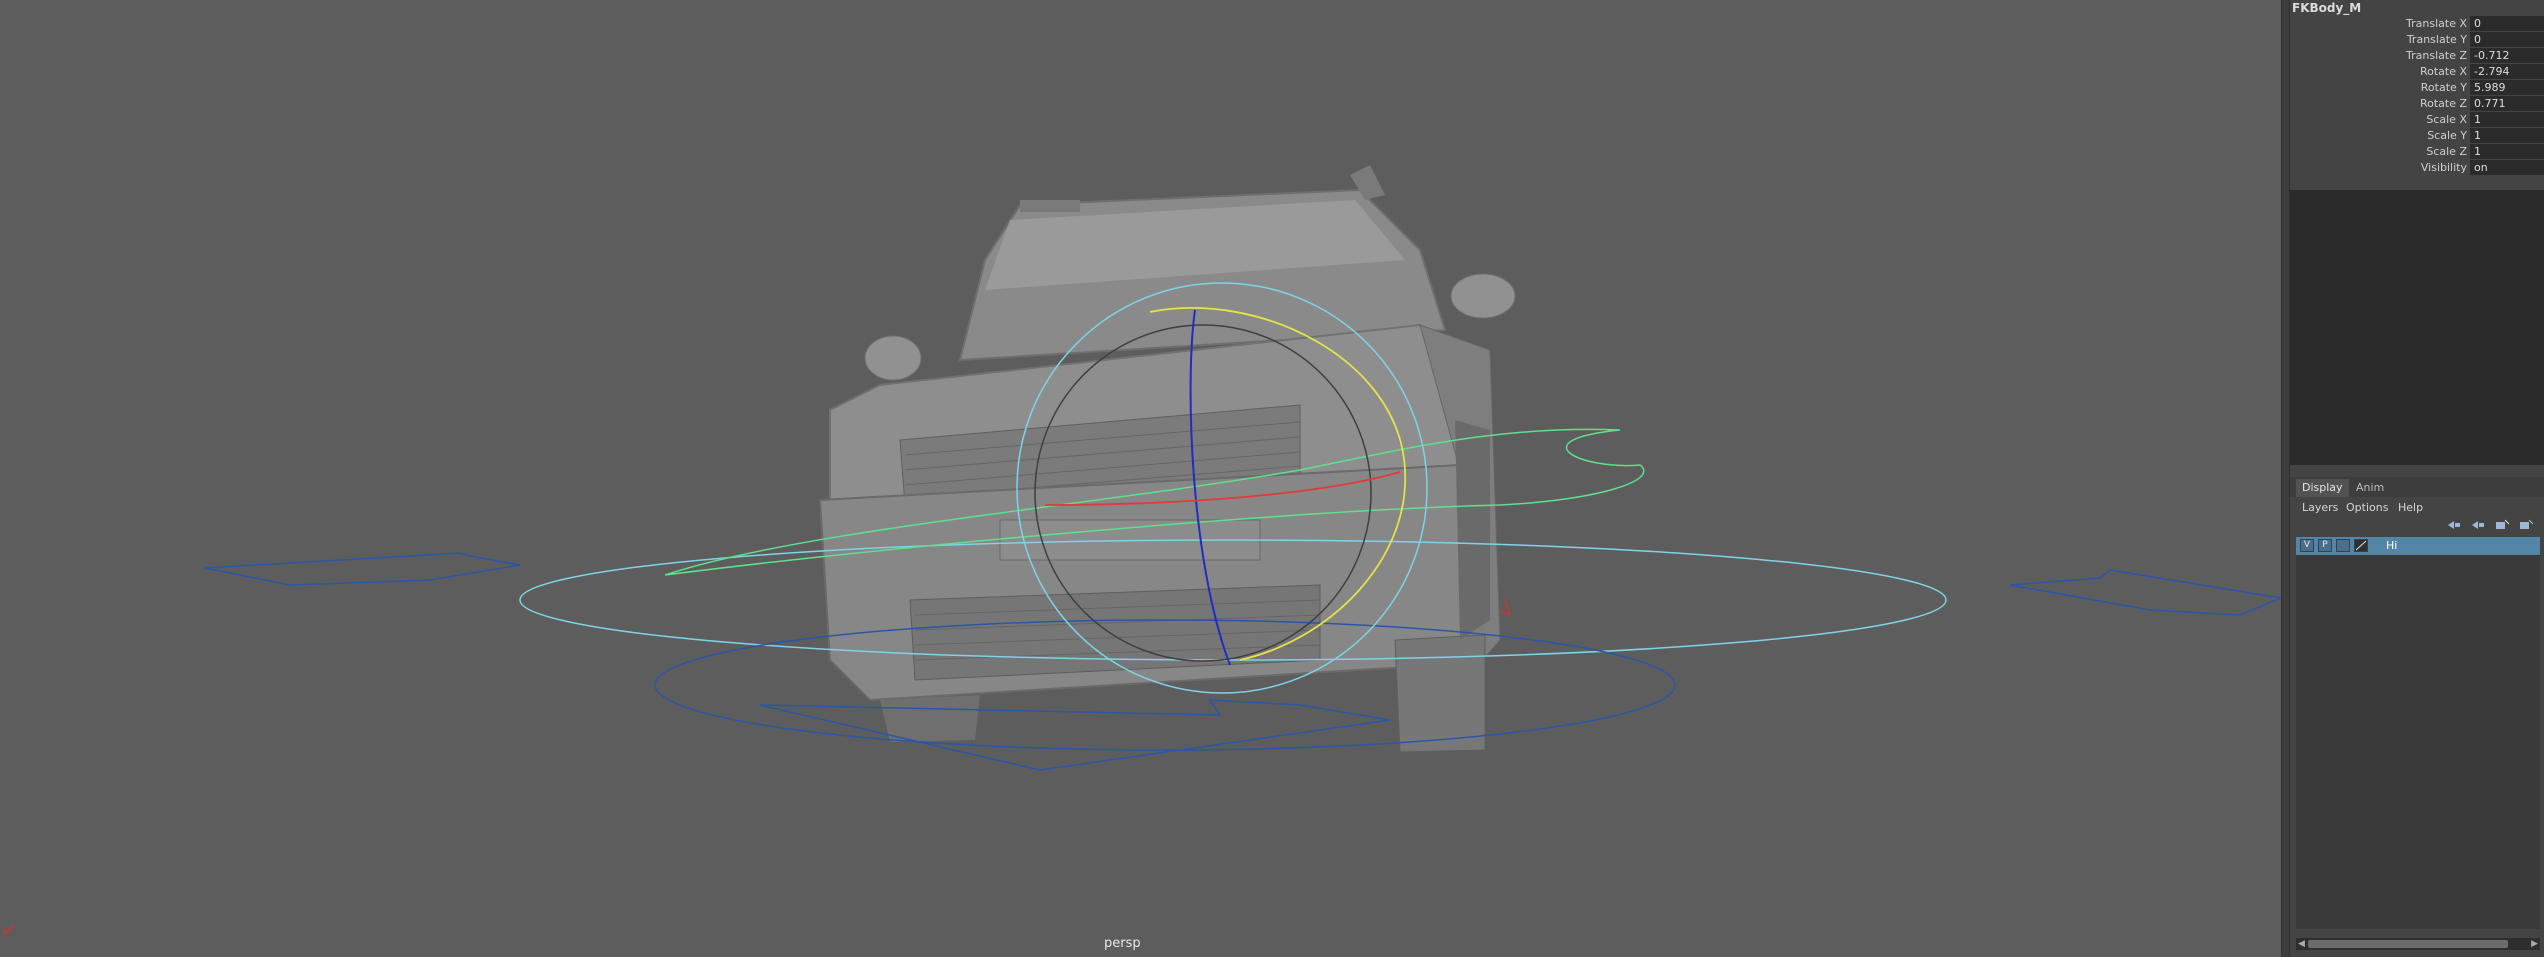 This screenshot has height=957, width=2544. I want to click on menu-layers: Layers, so click(2320, 508).